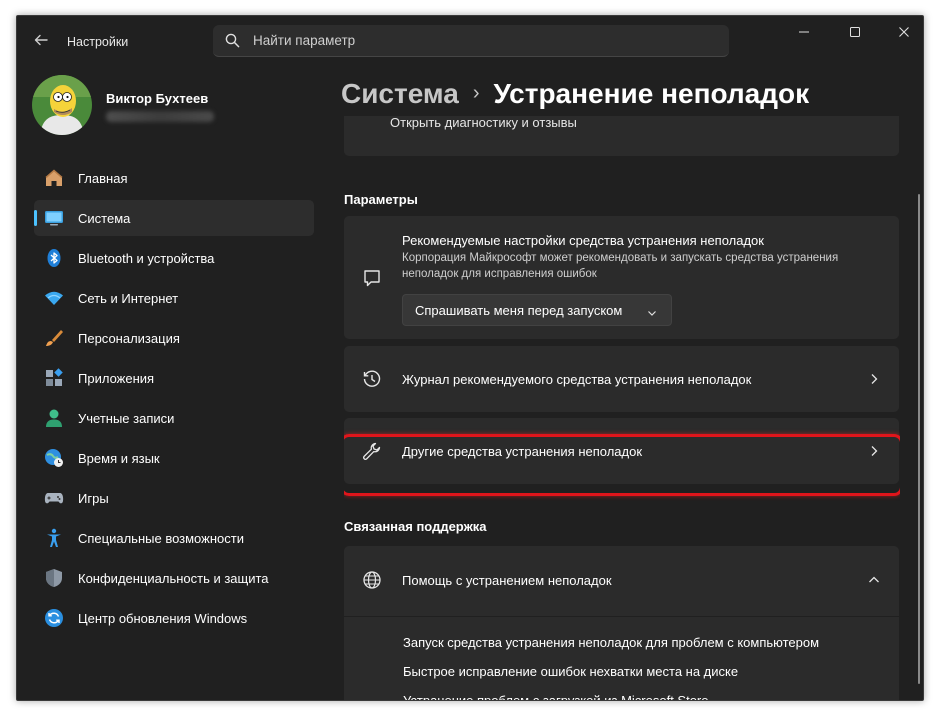 Image resolution: width=941 pixels, height=718 pixels. Describe the element at coordinates (163, 618) in the screenshot. I see `sidebar-item-label: Центр обновления Windows` at that location.